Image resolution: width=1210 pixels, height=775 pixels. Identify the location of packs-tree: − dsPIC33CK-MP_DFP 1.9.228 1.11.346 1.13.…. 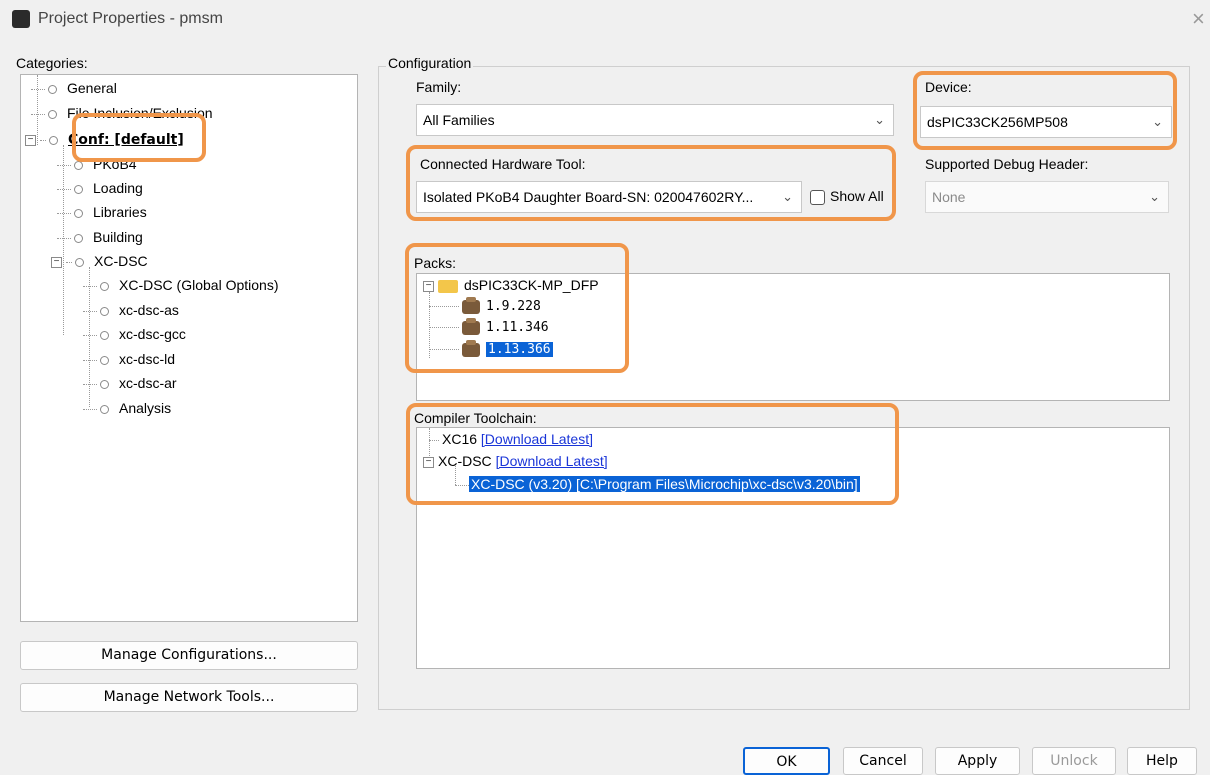
(793, 337).